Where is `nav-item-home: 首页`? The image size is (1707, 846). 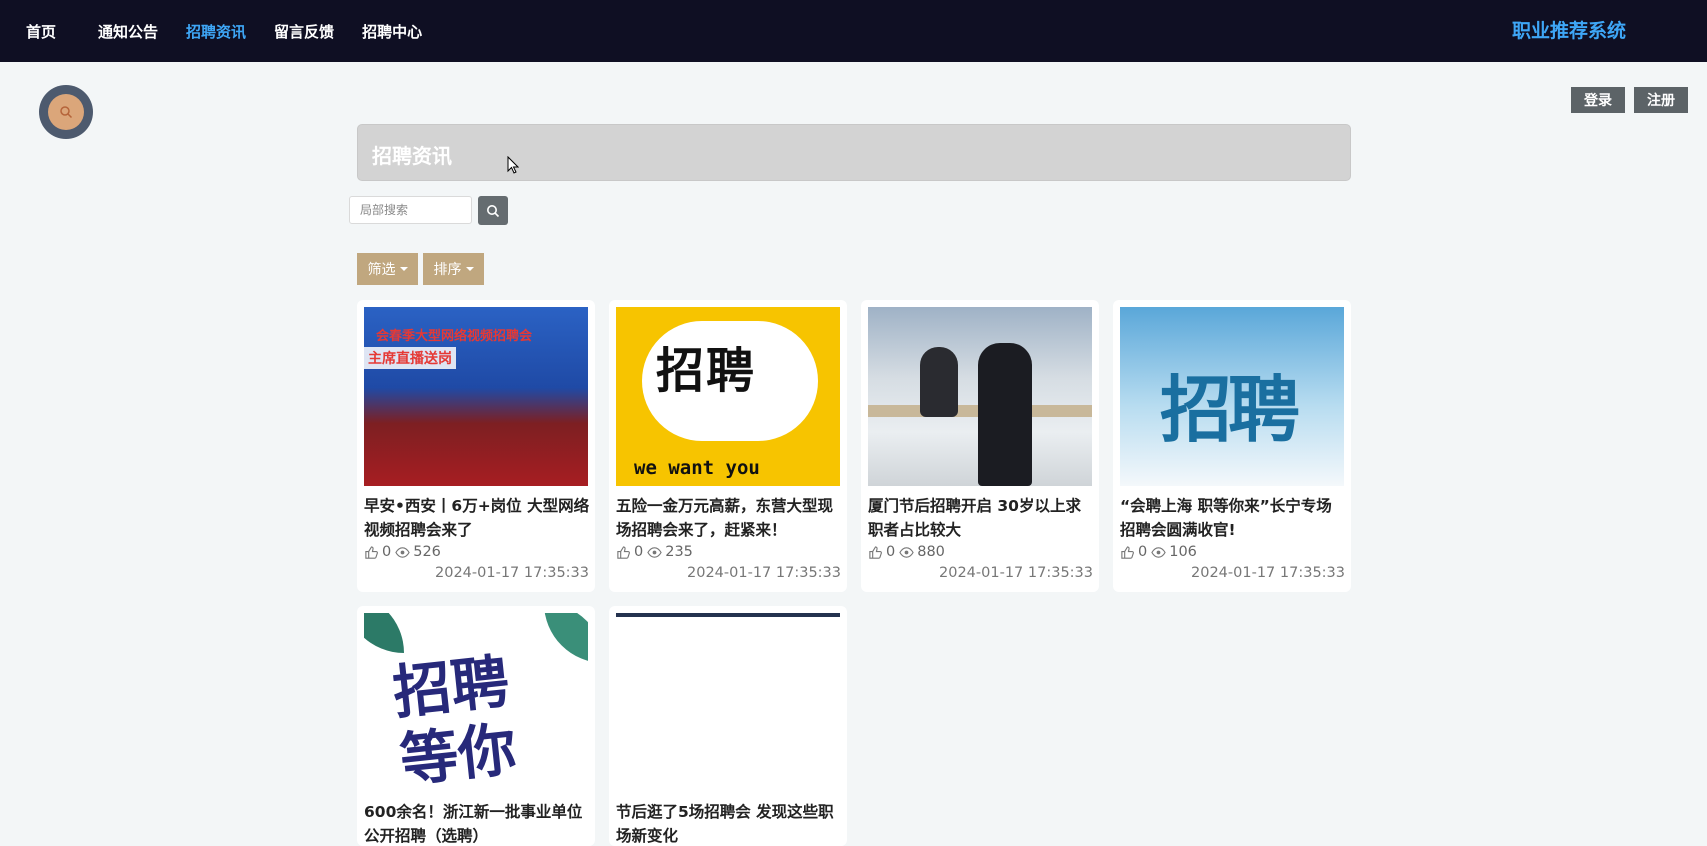
nav-item-home: 首页 is located at coordinates (41, 31).